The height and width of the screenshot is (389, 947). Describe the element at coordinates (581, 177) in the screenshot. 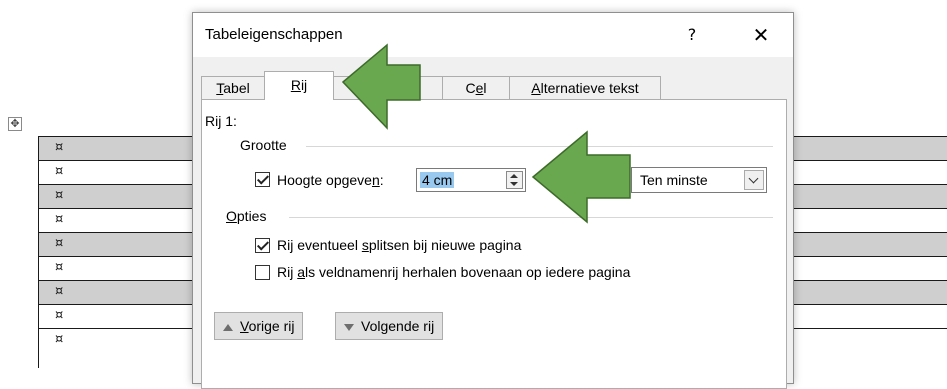

I see `arrow-to-height-input-icon` at that location.